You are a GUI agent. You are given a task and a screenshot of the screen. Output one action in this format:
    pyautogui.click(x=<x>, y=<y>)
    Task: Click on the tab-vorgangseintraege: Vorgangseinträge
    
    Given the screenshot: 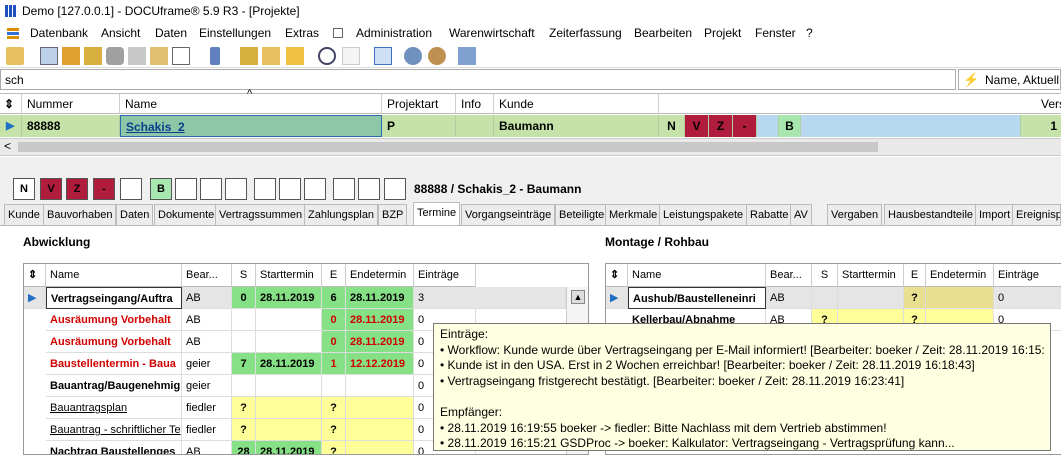 What is the action you would take?
    pyautogui.click(x=508, y=214)
    